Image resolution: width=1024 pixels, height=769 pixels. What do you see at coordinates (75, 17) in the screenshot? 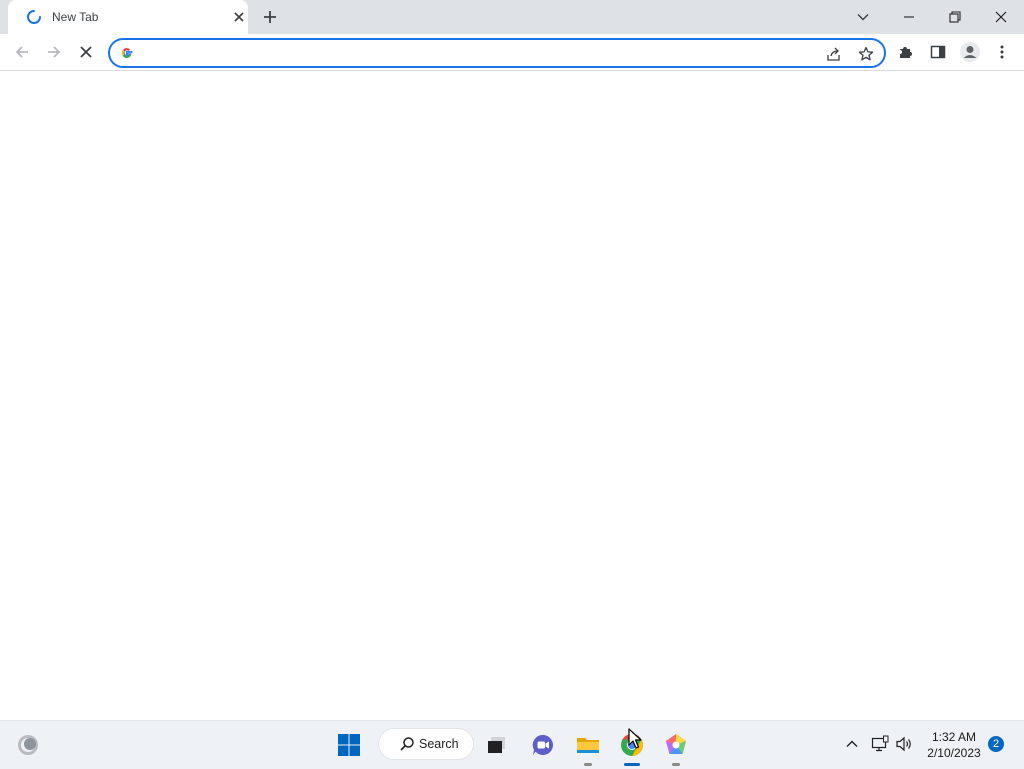
I see `tab-title: New Tab` at bounding box center [75, 17].